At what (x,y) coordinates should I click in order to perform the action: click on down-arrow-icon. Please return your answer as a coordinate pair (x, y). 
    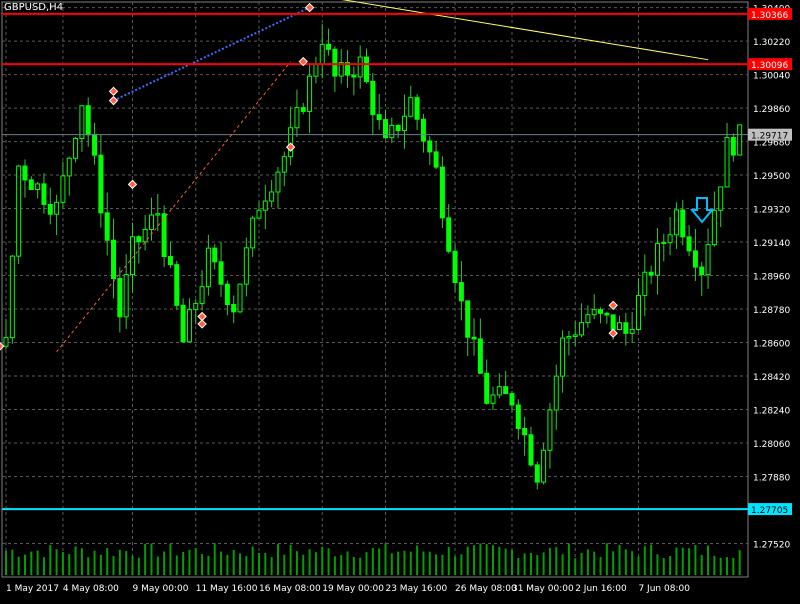
    Looking at the image, I should click on (702, 210).